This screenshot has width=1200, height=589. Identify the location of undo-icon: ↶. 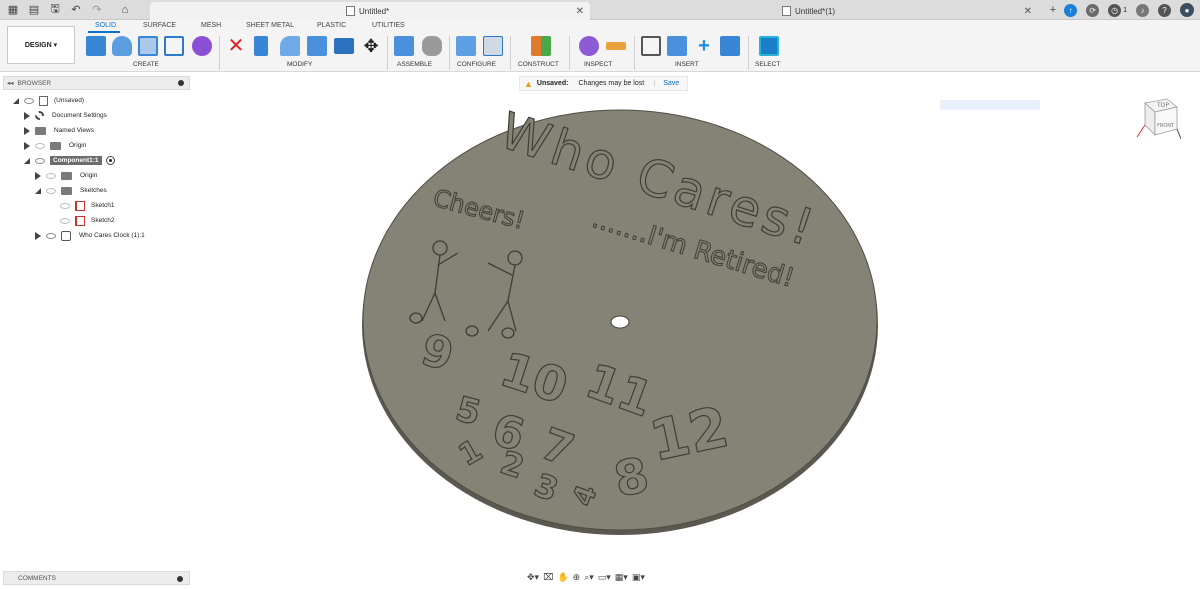
(76, 10).